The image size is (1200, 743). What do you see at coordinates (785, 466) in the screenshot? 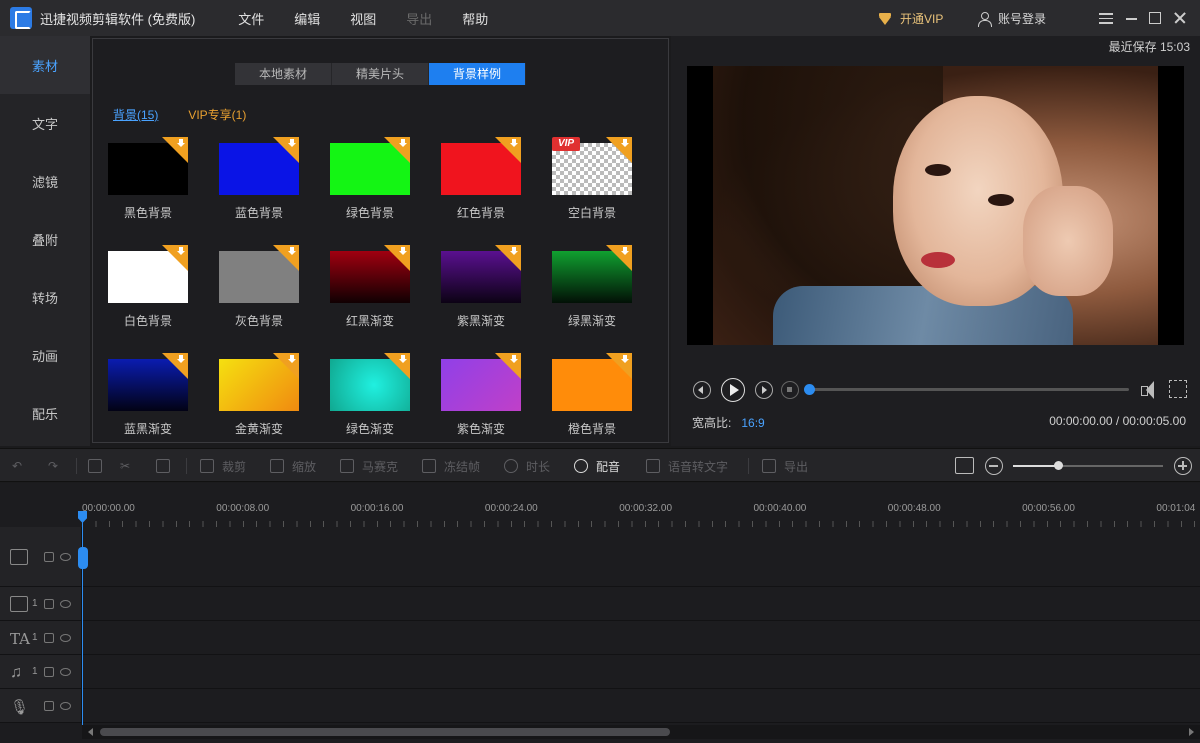
I see `export-button: 导出` at bounding box center [785, 466].